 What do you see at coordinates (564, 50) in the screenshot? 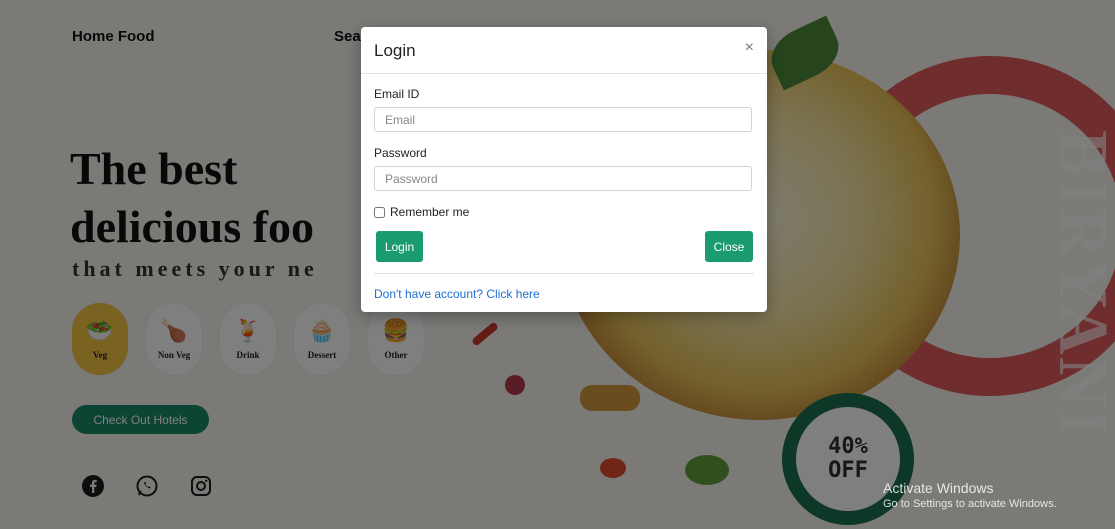
I see `modal-header: Login ×` at bounding box center [564, 50].